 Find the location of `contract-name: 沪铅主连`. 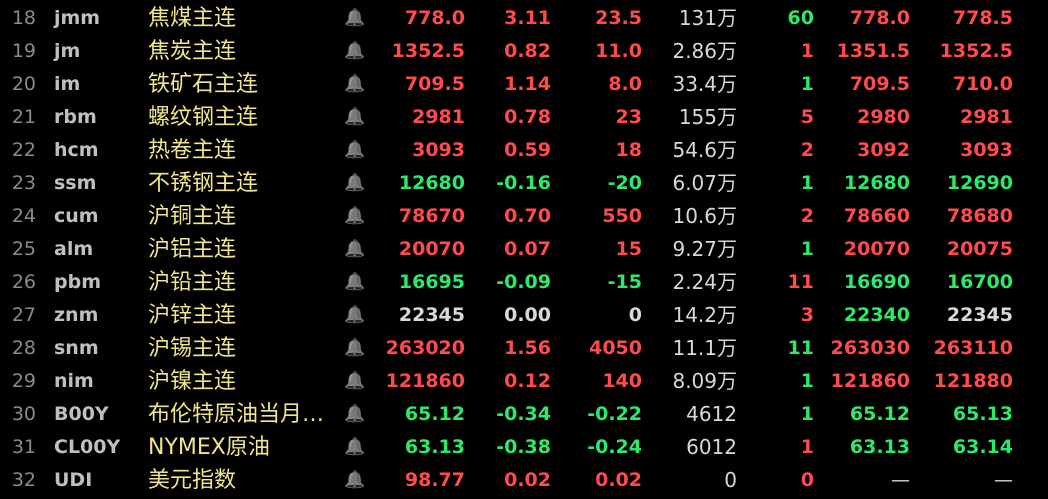

contract-name: 沪铅主连 is located at coordinates (243, 282).